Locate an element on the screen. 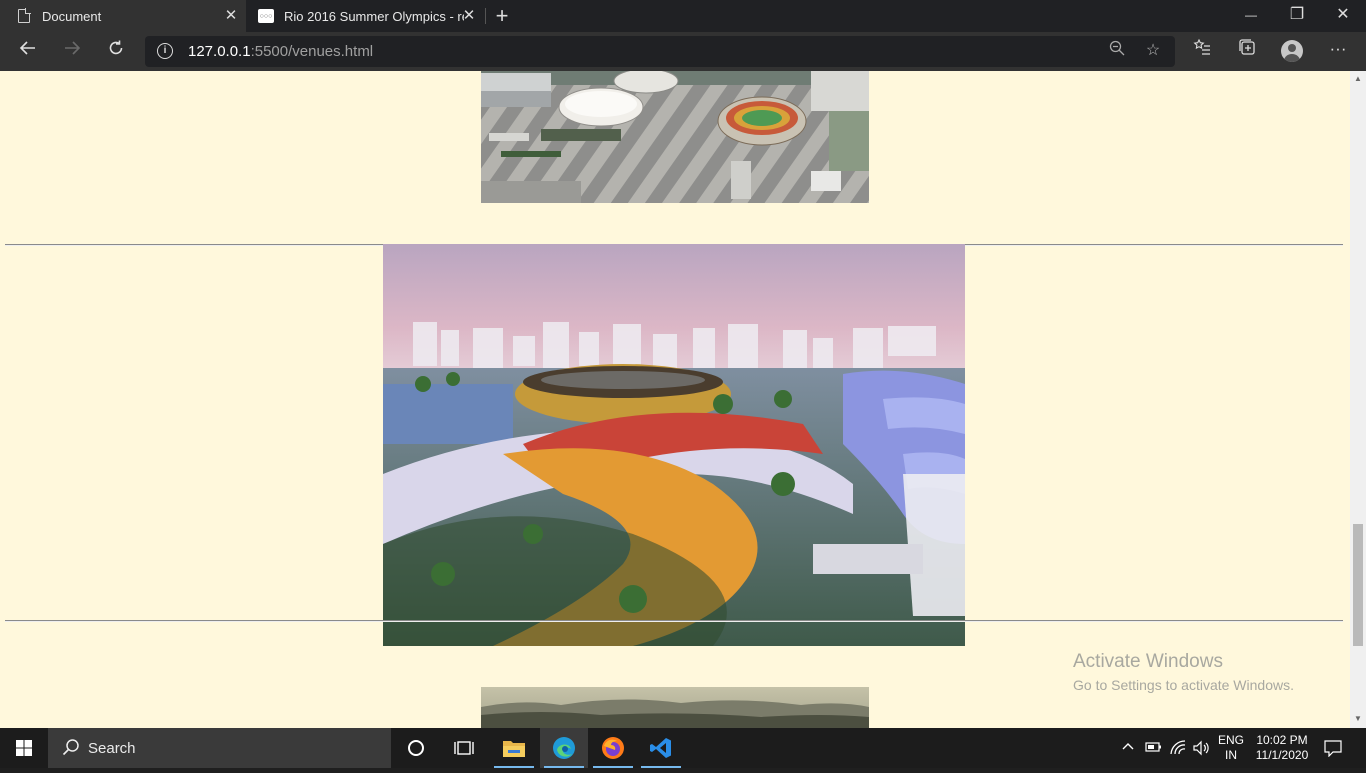 The image size is (1366, 773). start-button is located at coordinates (24, 748).